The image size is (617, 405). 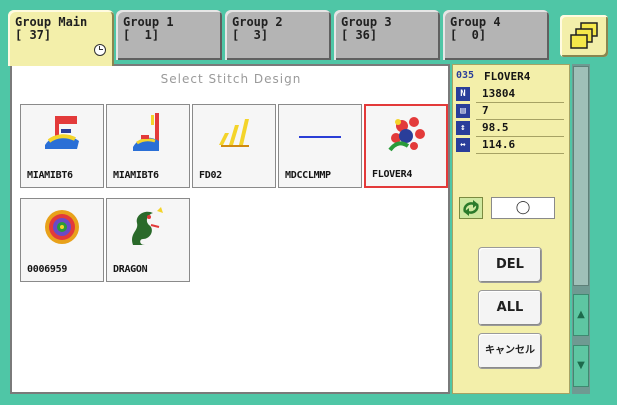 I want to click on info-width: ↔ 114.6, so click(x=511, y=145).